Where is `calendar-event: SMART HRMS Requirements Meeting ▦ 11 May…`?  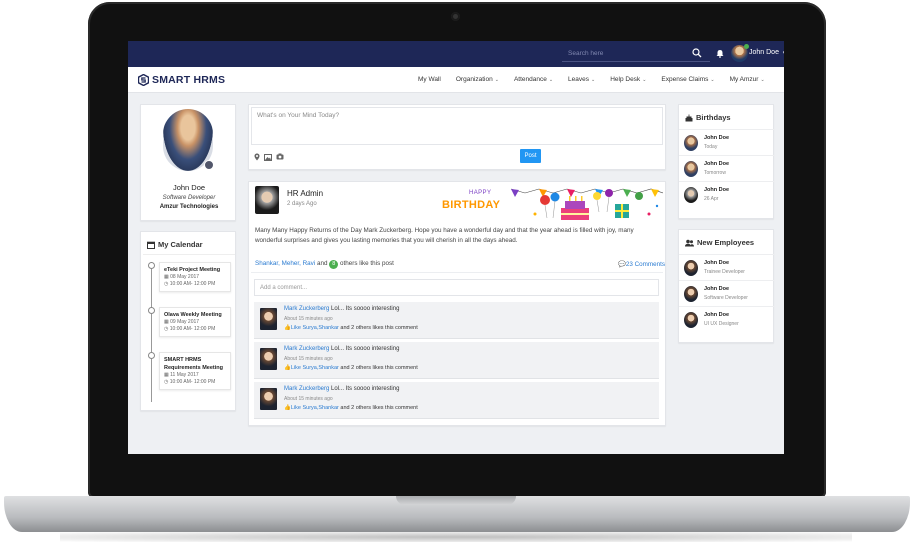 calendar-event: SMART HRMS Requirements Meeting ▦ 11 May… is located at coordinates (195, 371).